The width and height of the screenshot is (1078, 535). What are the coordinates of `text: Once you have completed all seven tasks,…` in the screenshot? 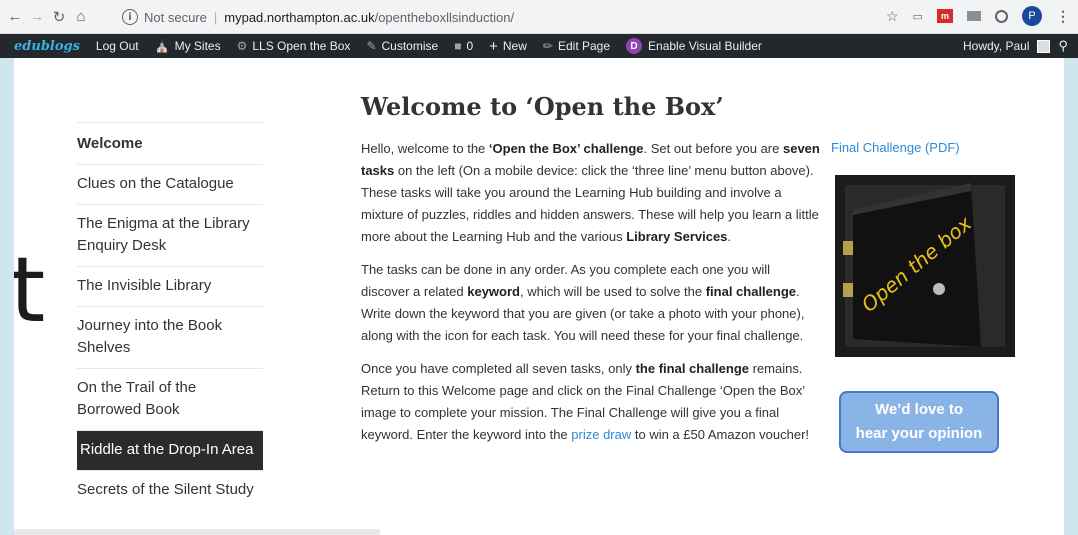 It's located at (498, 368).